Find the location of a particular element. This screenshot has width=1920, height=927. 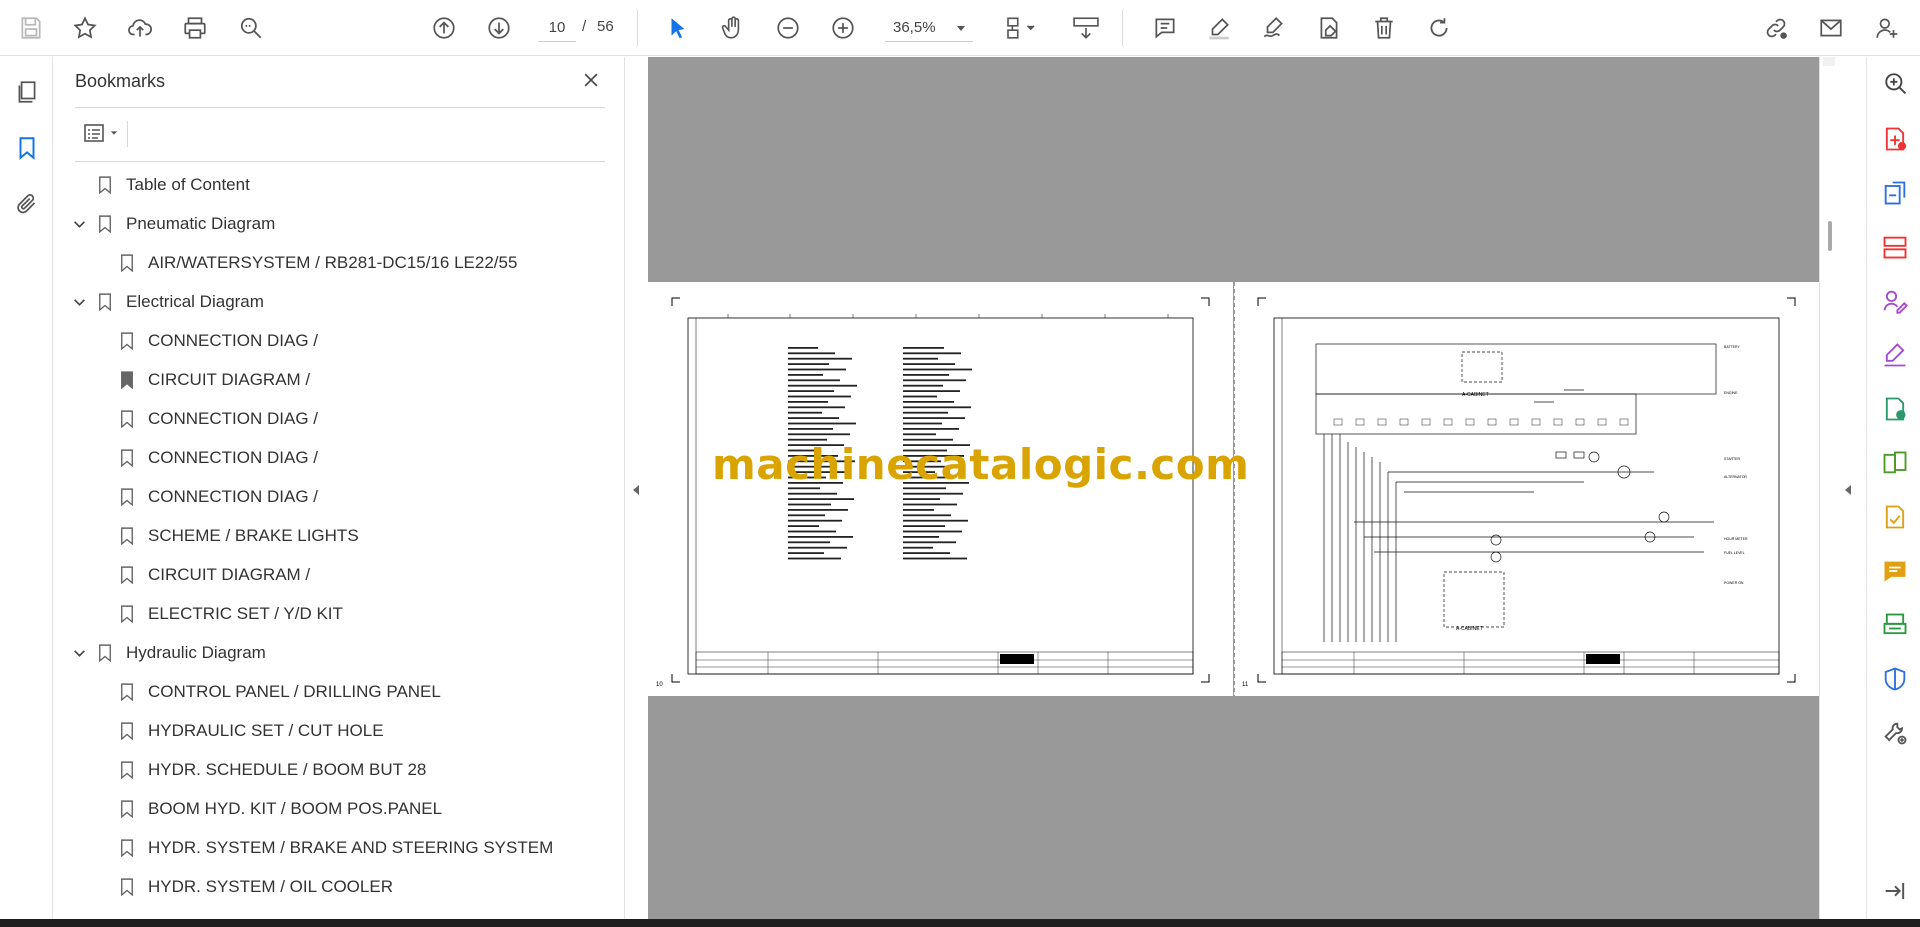

collapse-right-panel-icon is located at coordinates (1848, 490).